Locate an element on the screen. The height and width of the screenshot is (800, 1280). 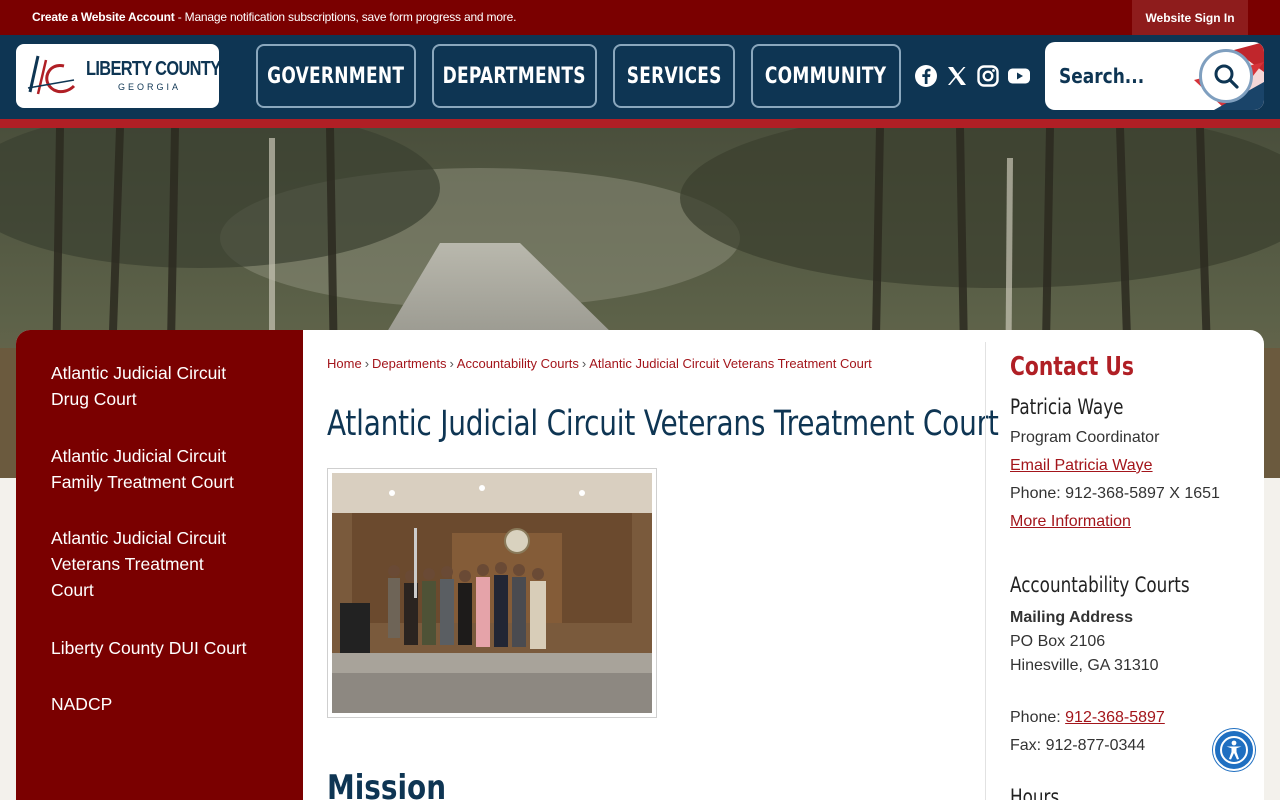
more-information-link: More Information is located at coordinates (1070, 521).